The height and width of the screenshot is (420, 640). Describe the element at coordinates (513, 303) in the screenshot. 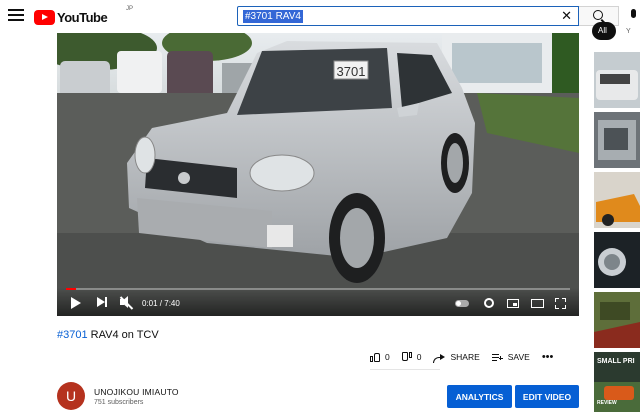

I see `miniplayer-icon` at that location.